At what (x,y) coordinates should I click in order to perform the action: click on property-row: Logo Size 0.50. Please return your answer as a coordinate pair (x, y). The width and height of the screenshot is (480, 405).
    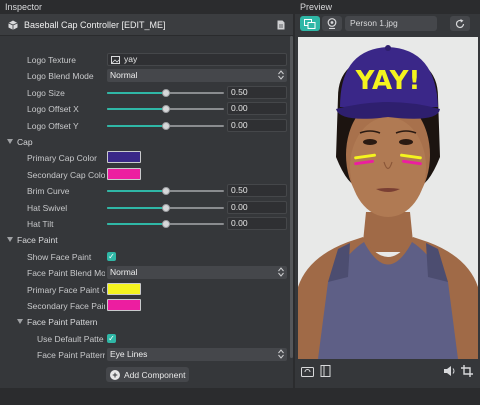
    Looking at the image, I should click on (144, 93).